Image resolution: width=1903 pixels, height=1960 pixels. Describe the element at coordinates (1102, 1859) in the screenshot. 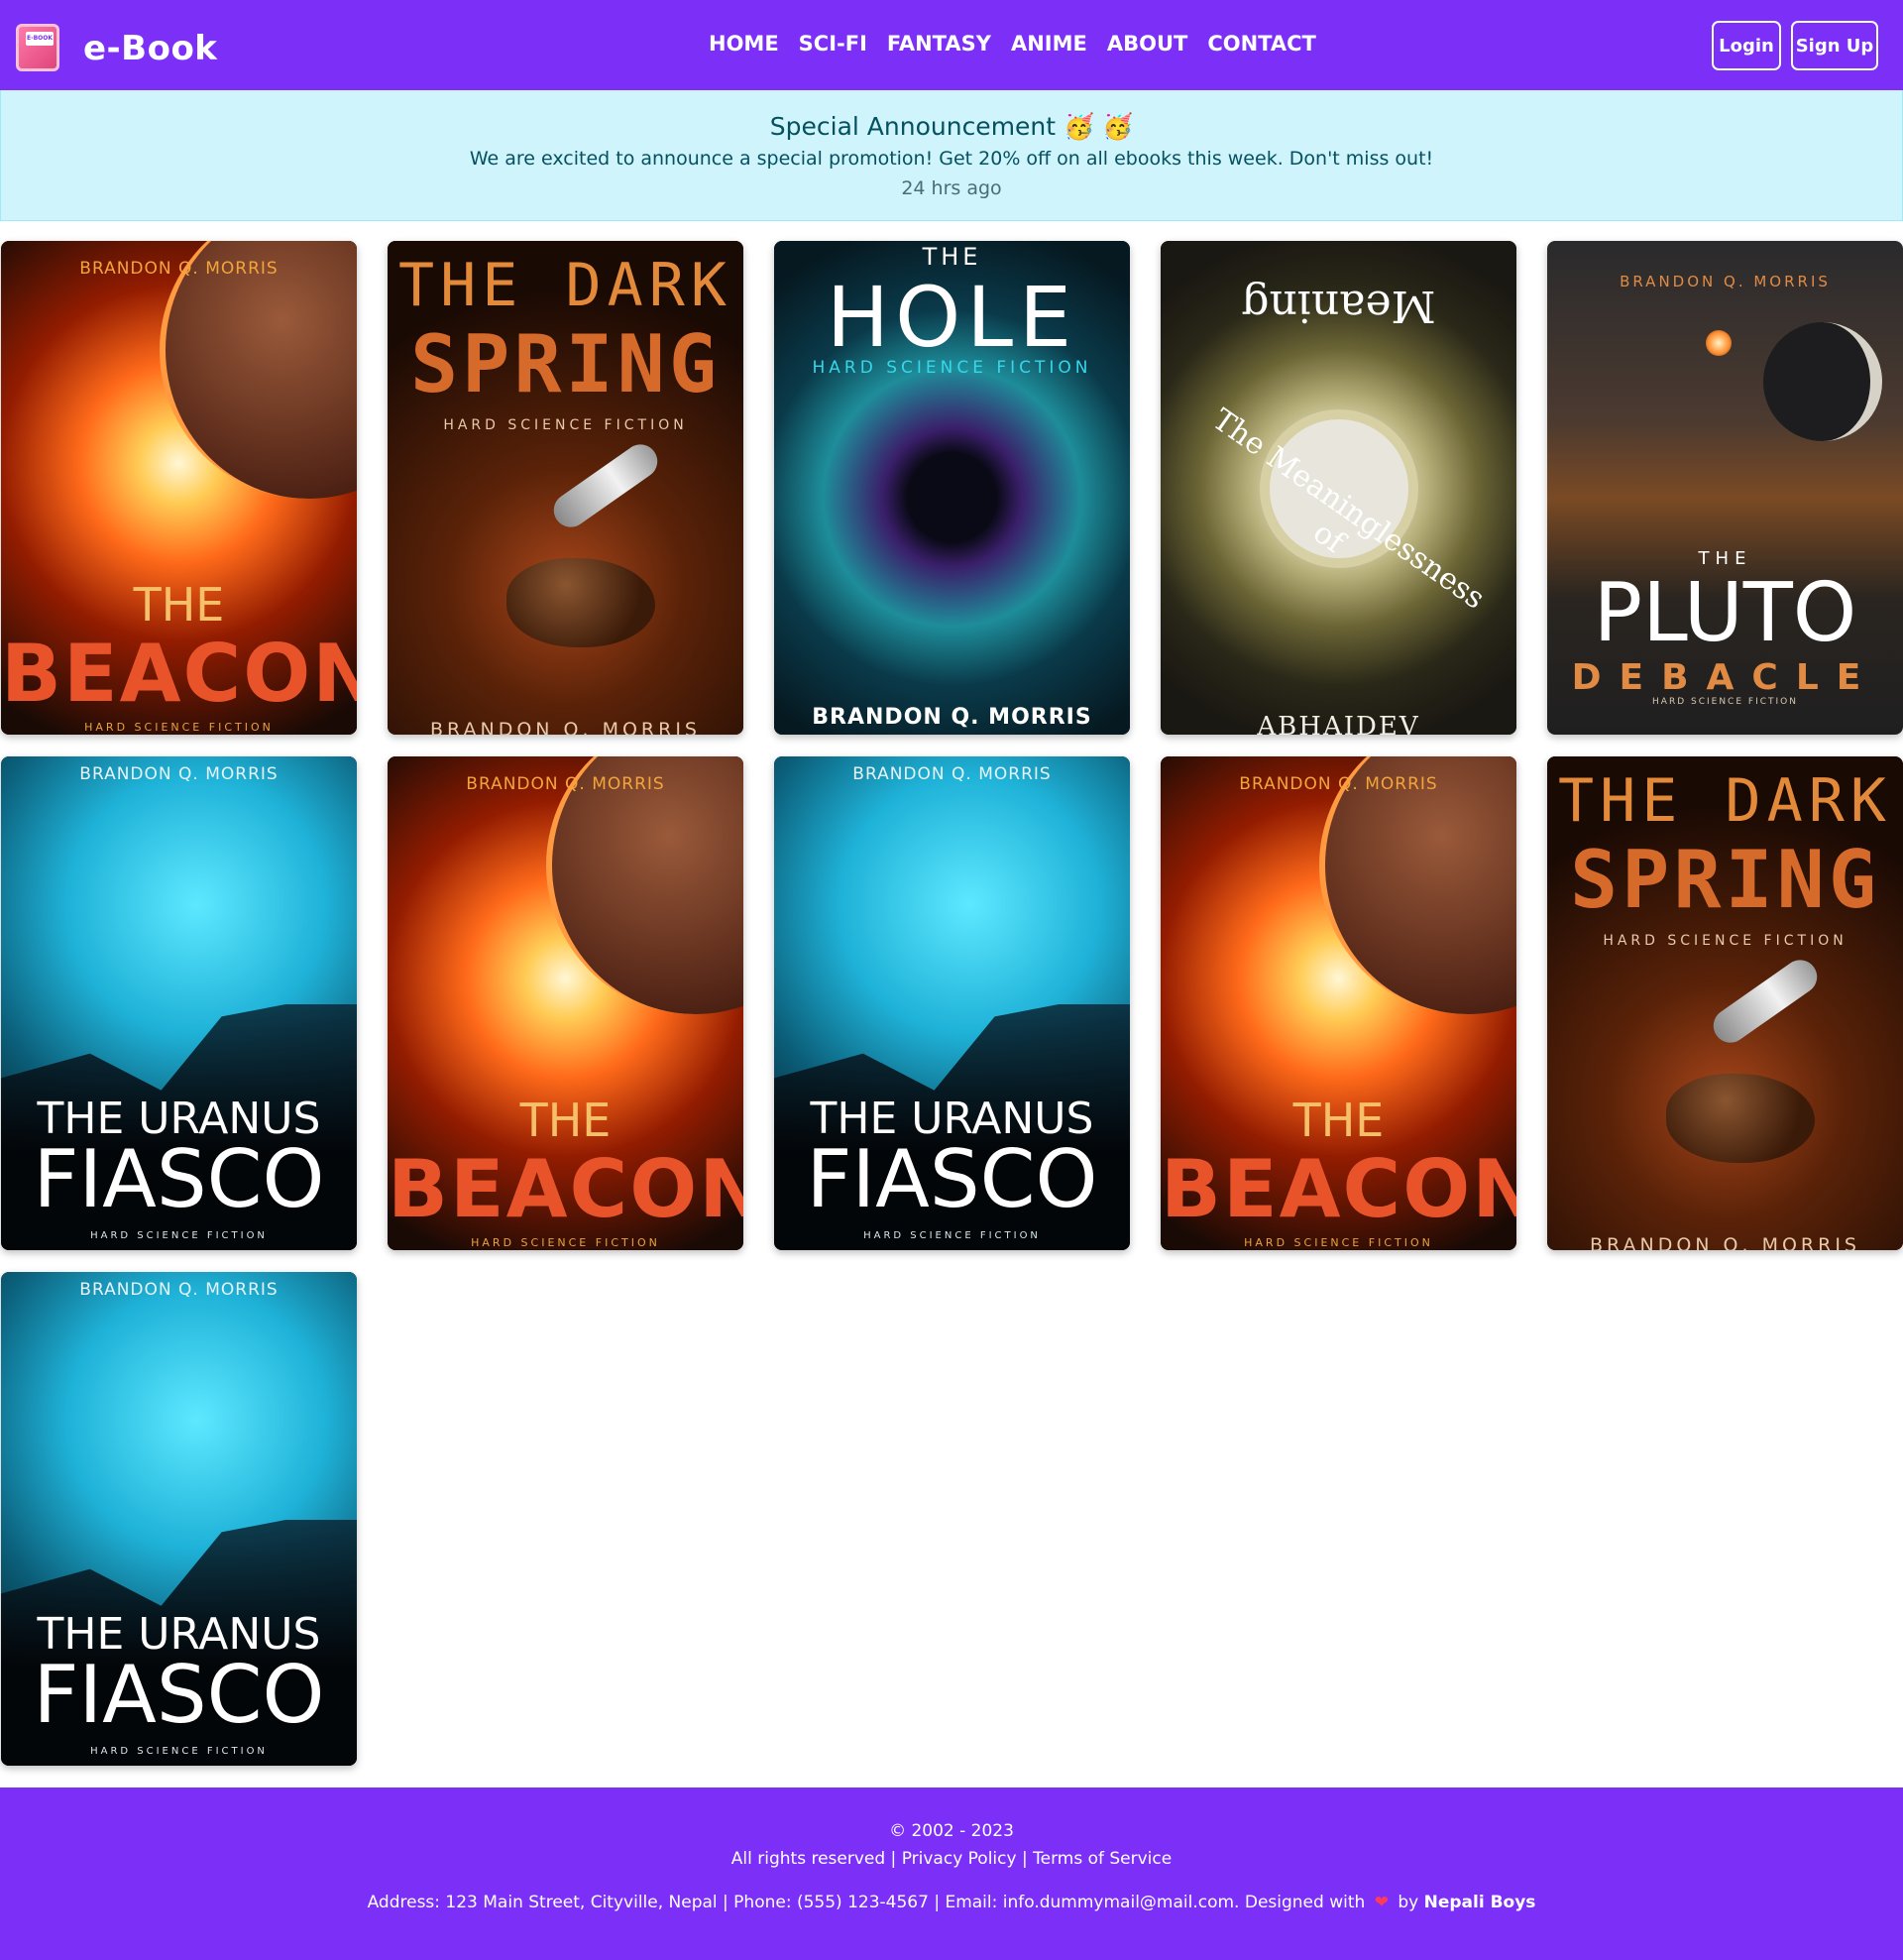

I see `terms-of-service-link: Terms of Service` at that location.